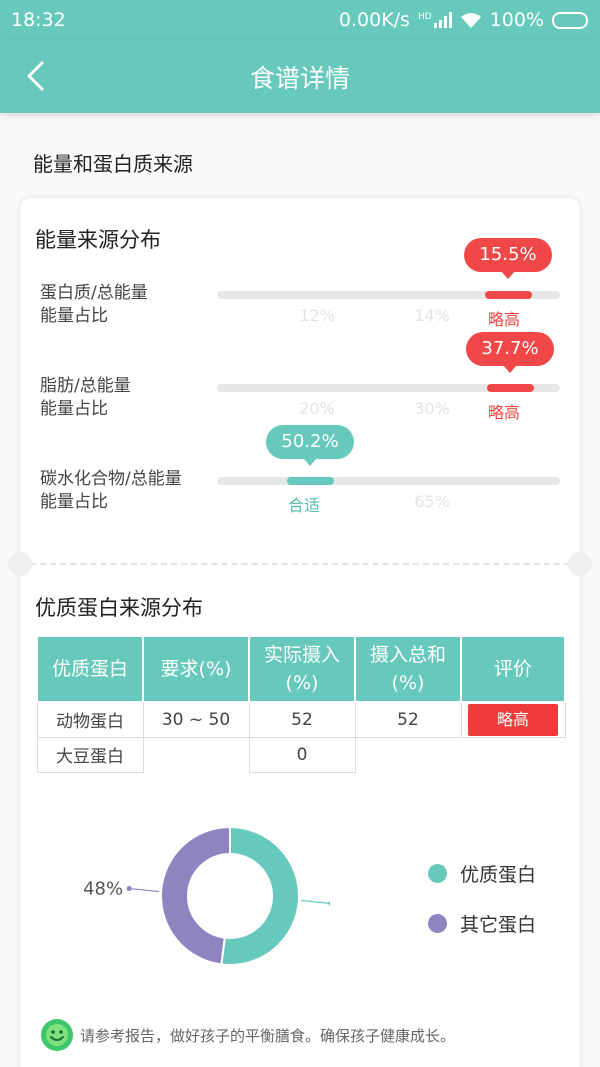 The height and width of the screenshot is (1067, 600). What do you see at coordinates (111, 479) in the screenshot?
I see `bar-label-main: 碳水化合物/总能量` at bounding box center [111, 479].